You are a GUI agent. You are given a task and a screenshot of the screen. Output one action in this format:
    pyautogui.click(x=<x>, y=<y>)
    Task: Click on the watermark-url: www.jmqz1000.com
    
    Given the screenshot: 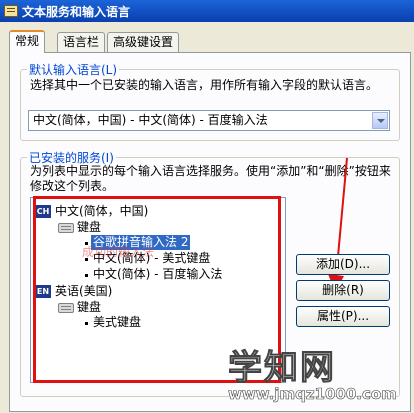 What is the action you would take?
    pyautogui.click(x=312, y=394)
    